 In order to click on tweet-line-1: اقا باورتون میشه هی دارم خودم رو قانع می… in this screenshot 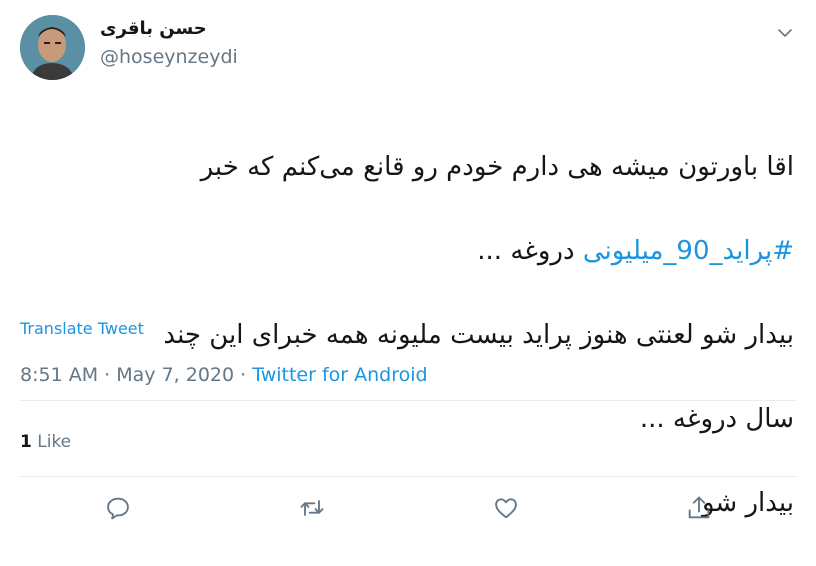, I will do `click(497, 167)`.